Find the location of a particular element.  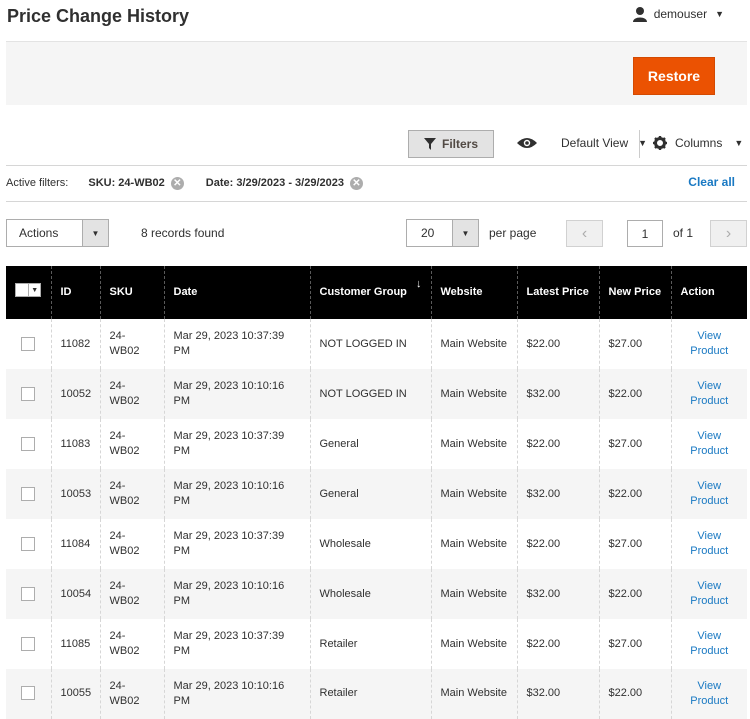

column-header-sku: SKU is located at coordinates (131, 292).